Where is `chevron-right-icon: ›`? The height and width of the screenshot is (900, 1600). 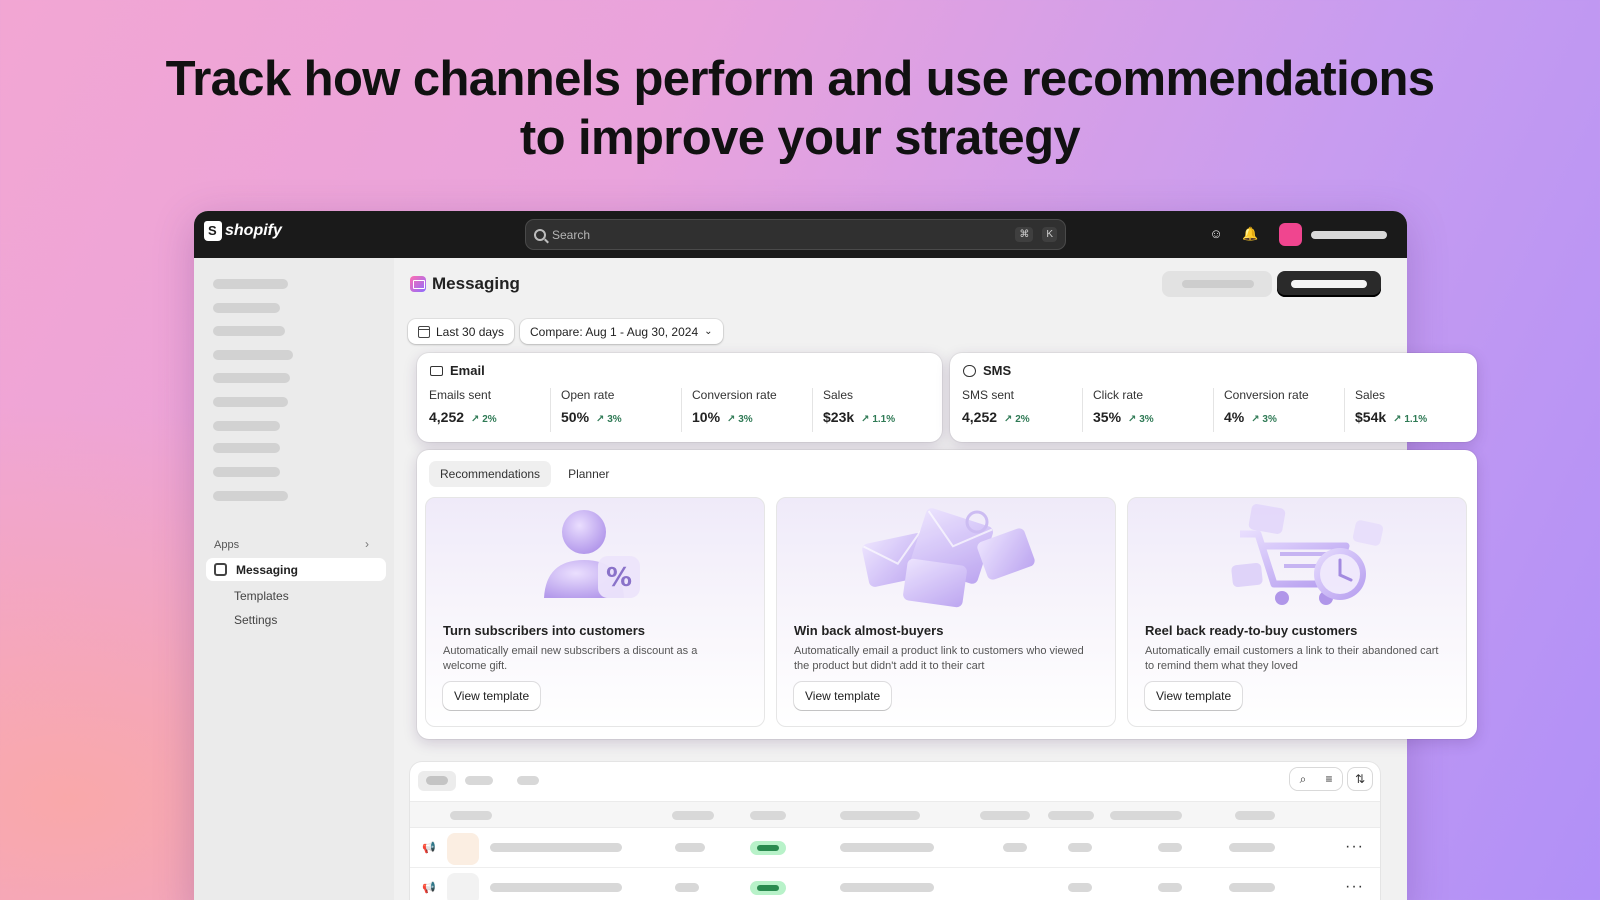 chevron-right-icon: › is located at coordinates (367, 544).